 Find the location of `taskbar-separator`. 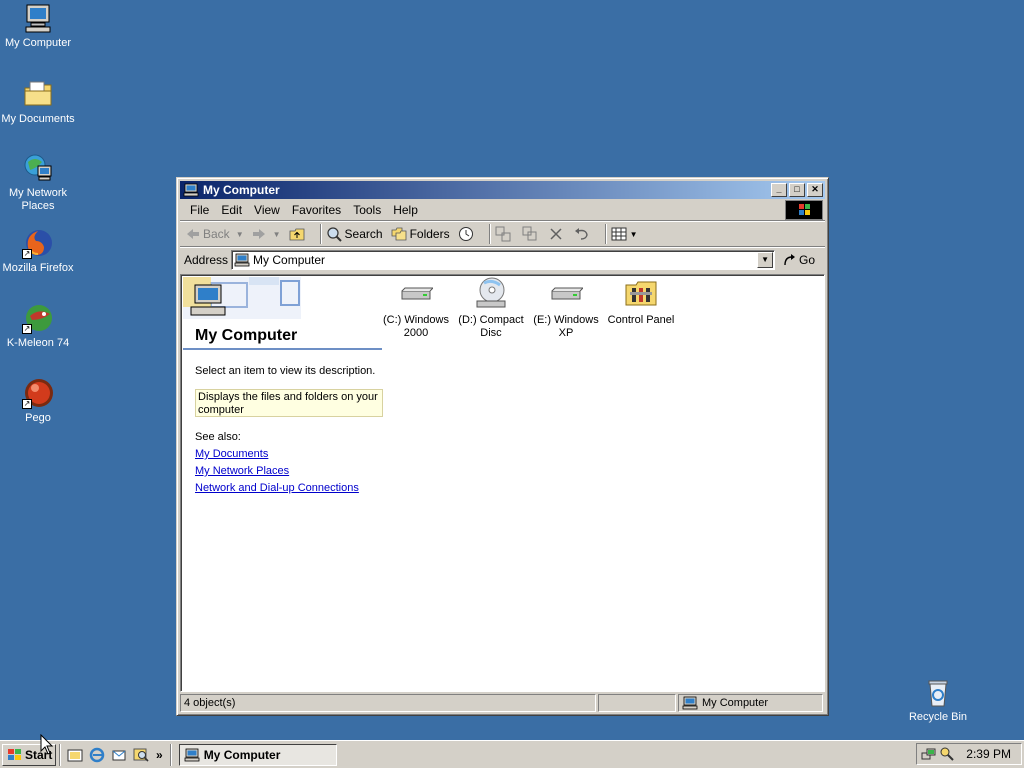

taskbar-separator is located at coordinates (170, 754).